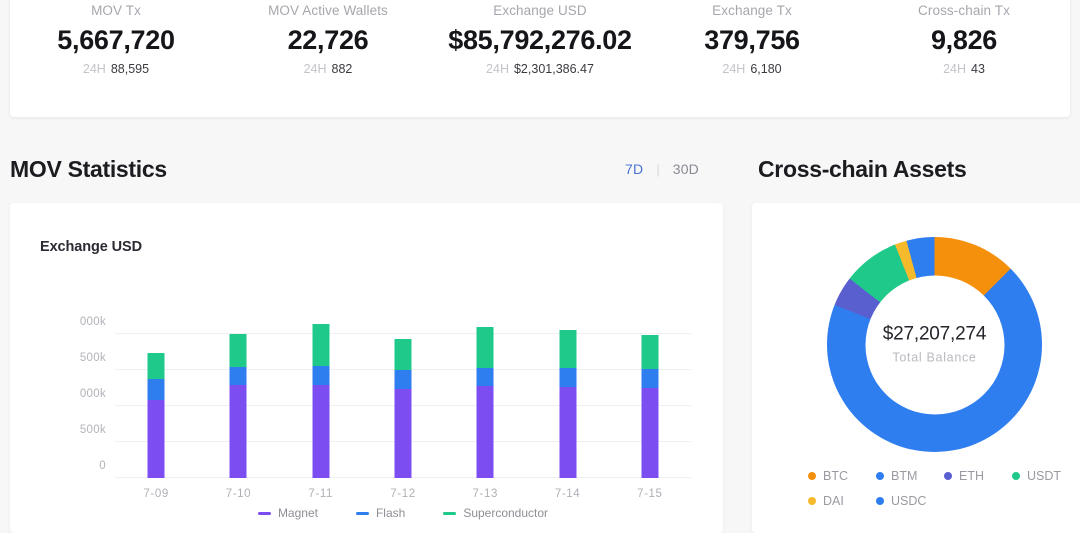 This screenshot has width=1080, height=533. Describe the element at coordinates (904, 476) in the screenshot. I see `legend-label: BTM` at that location.